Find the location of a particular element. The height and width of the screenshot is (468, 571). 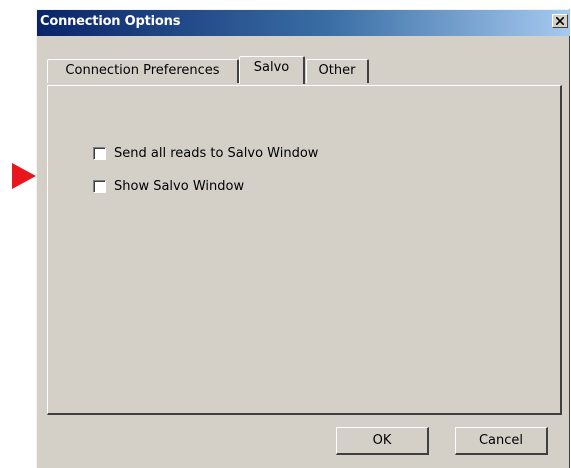

tab-connection-preferences: Connection Preferences is located at coordinates (143, 71).